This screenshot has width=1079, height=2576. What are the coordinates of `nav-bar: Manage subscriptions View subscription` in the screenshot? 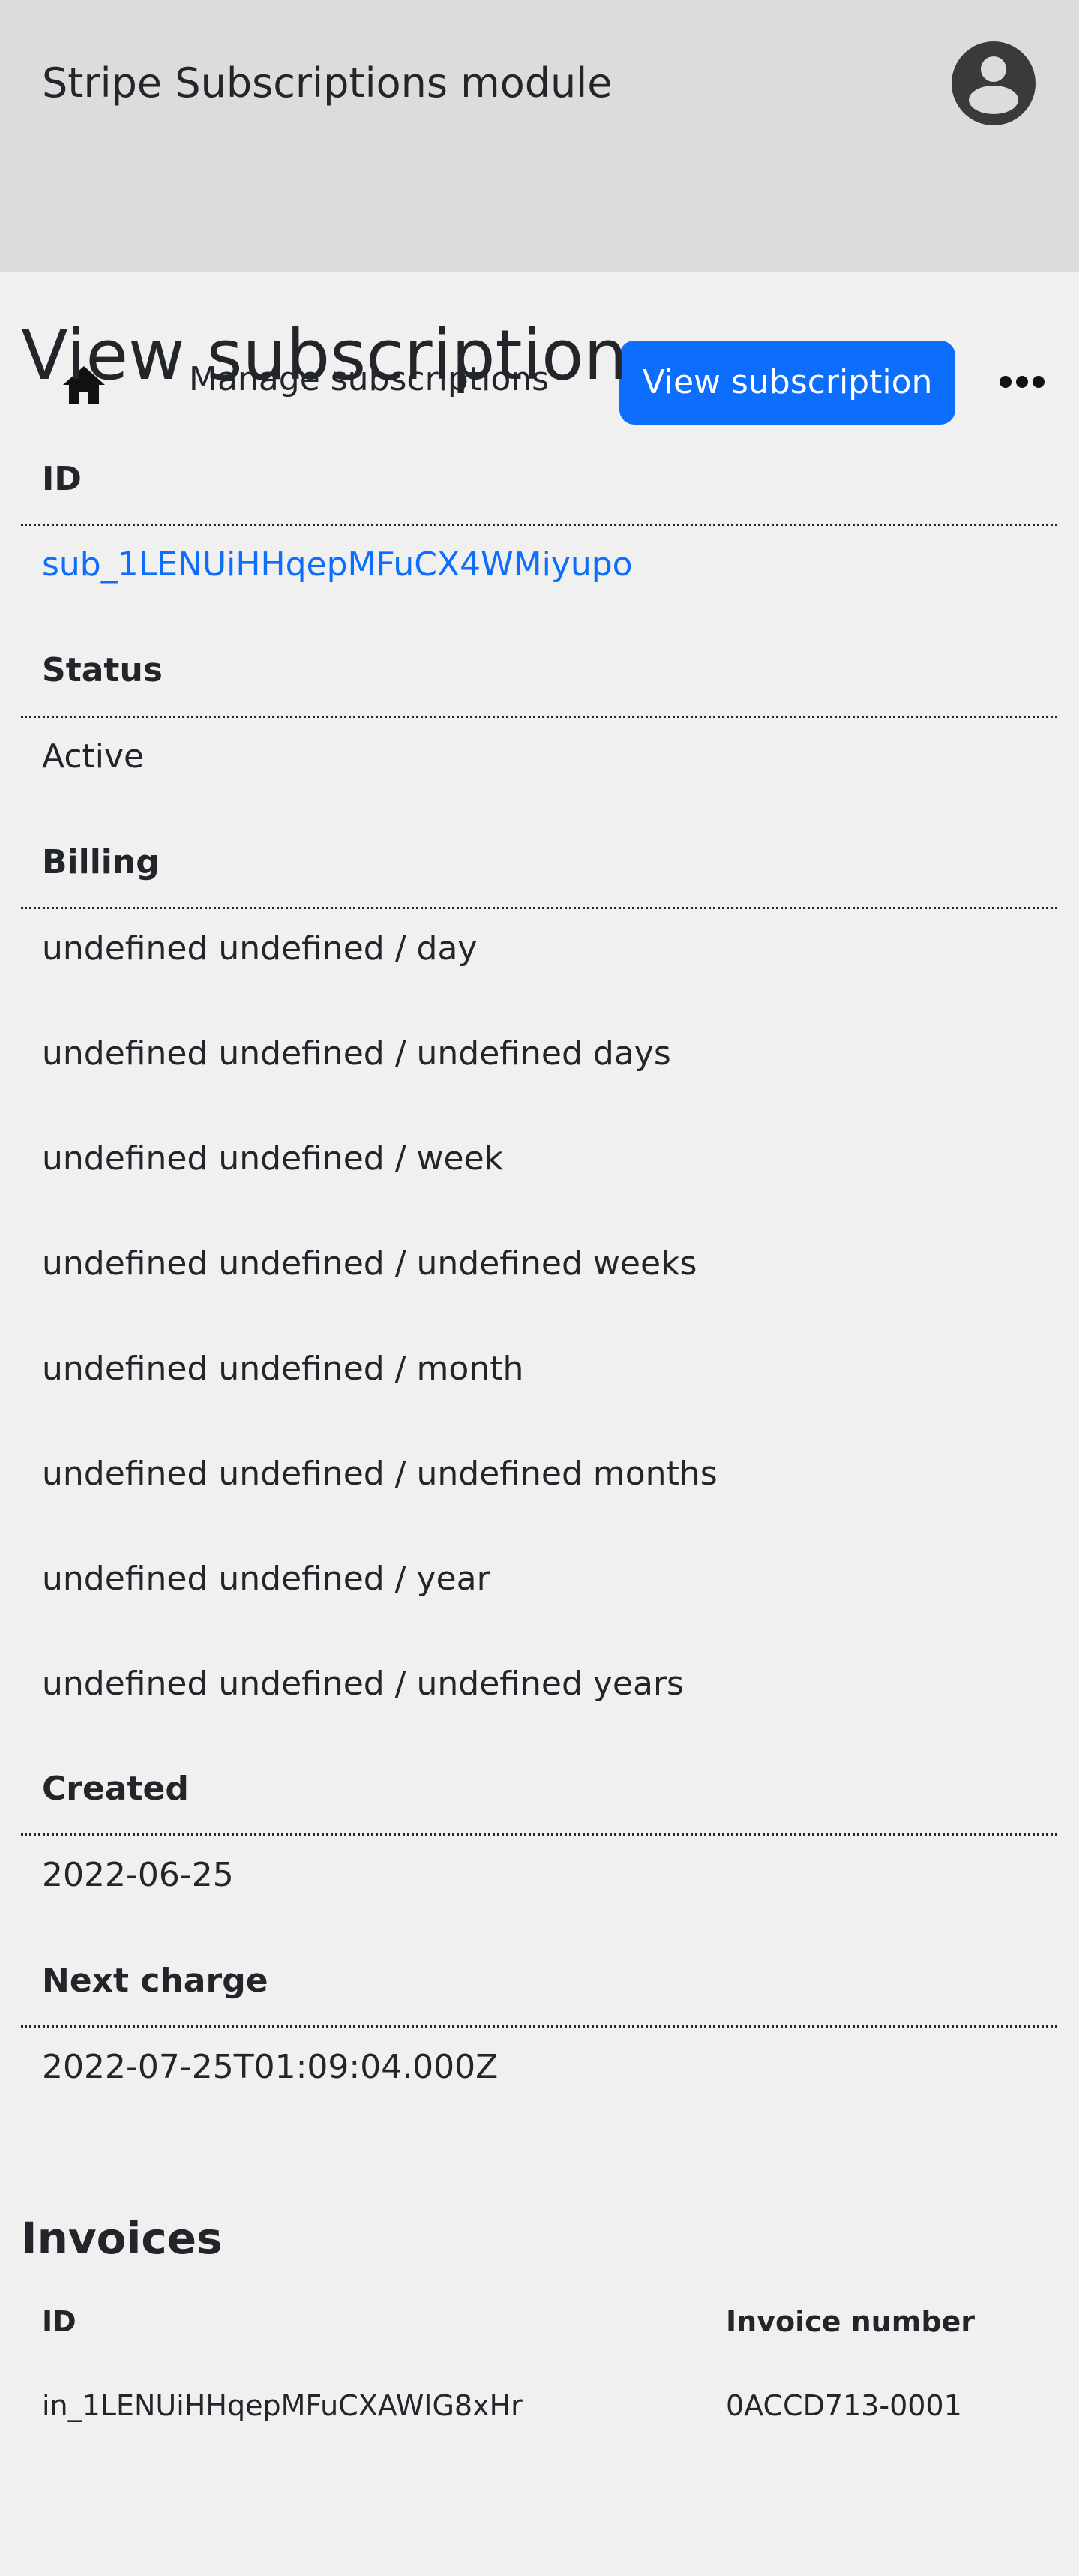 It's located at (539, 295).